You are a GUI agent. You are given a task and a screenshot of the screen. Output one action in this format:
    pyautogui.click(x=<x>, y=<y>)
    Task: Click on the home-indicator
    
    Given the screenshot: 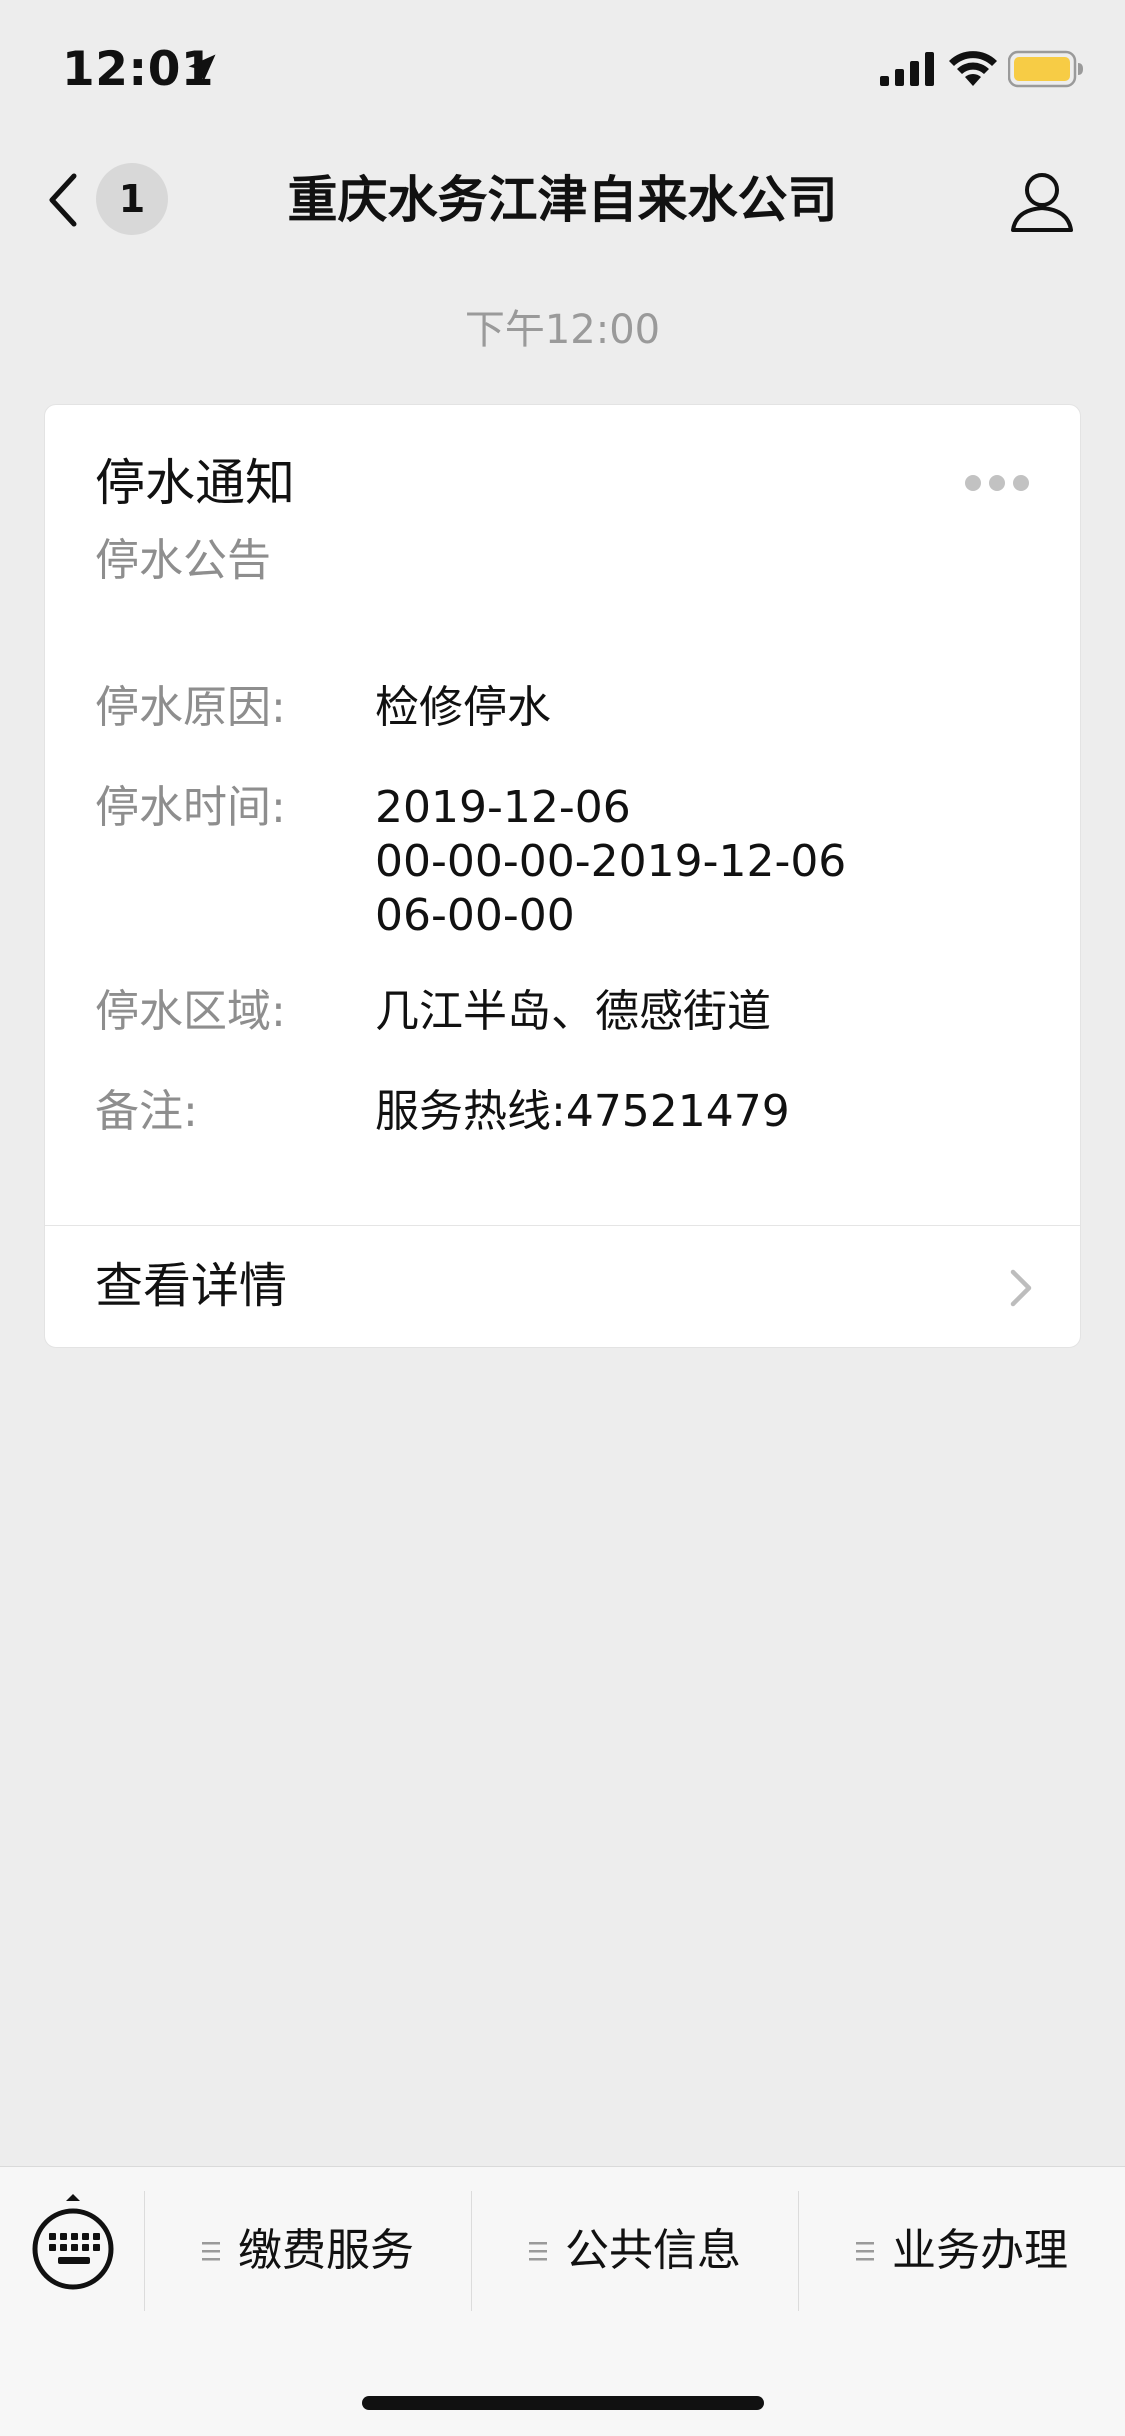 What is the action you would take?
    pyautogui.click(x=563, y=2403)
    